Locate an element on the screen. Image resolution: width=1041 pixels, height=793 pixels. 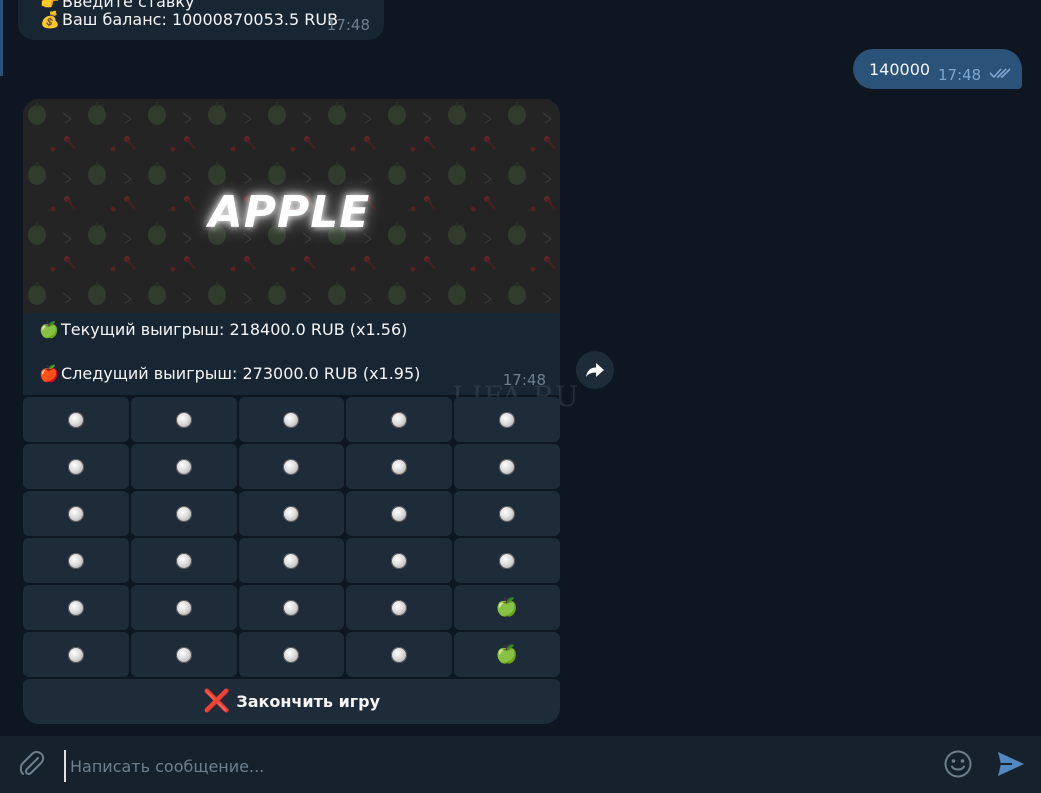
forward-button is located at coordinates (595, 370).